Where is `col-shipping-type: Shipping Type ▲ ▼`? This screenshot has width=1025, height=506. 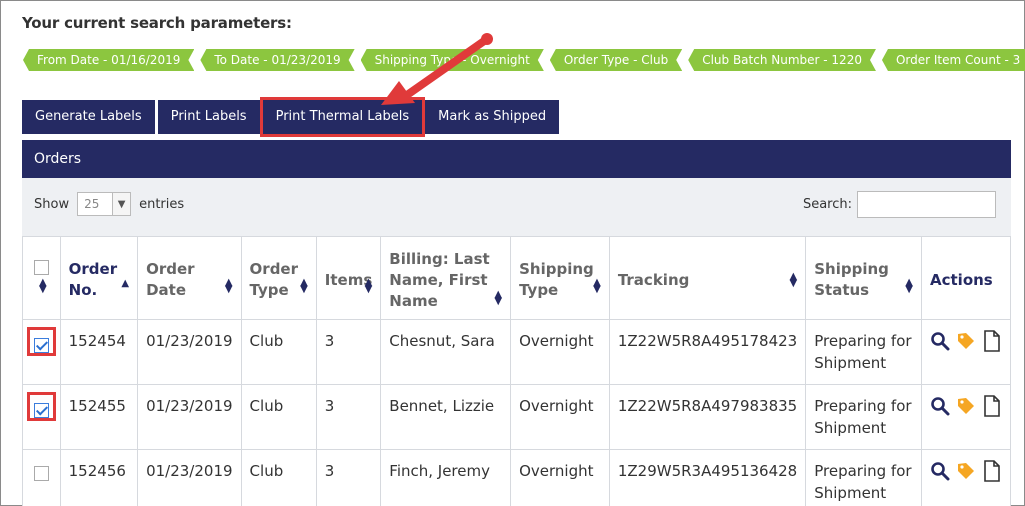 col-shipping-type: Shipping Type ▲ ▼ is located at coordinates (560, 278).